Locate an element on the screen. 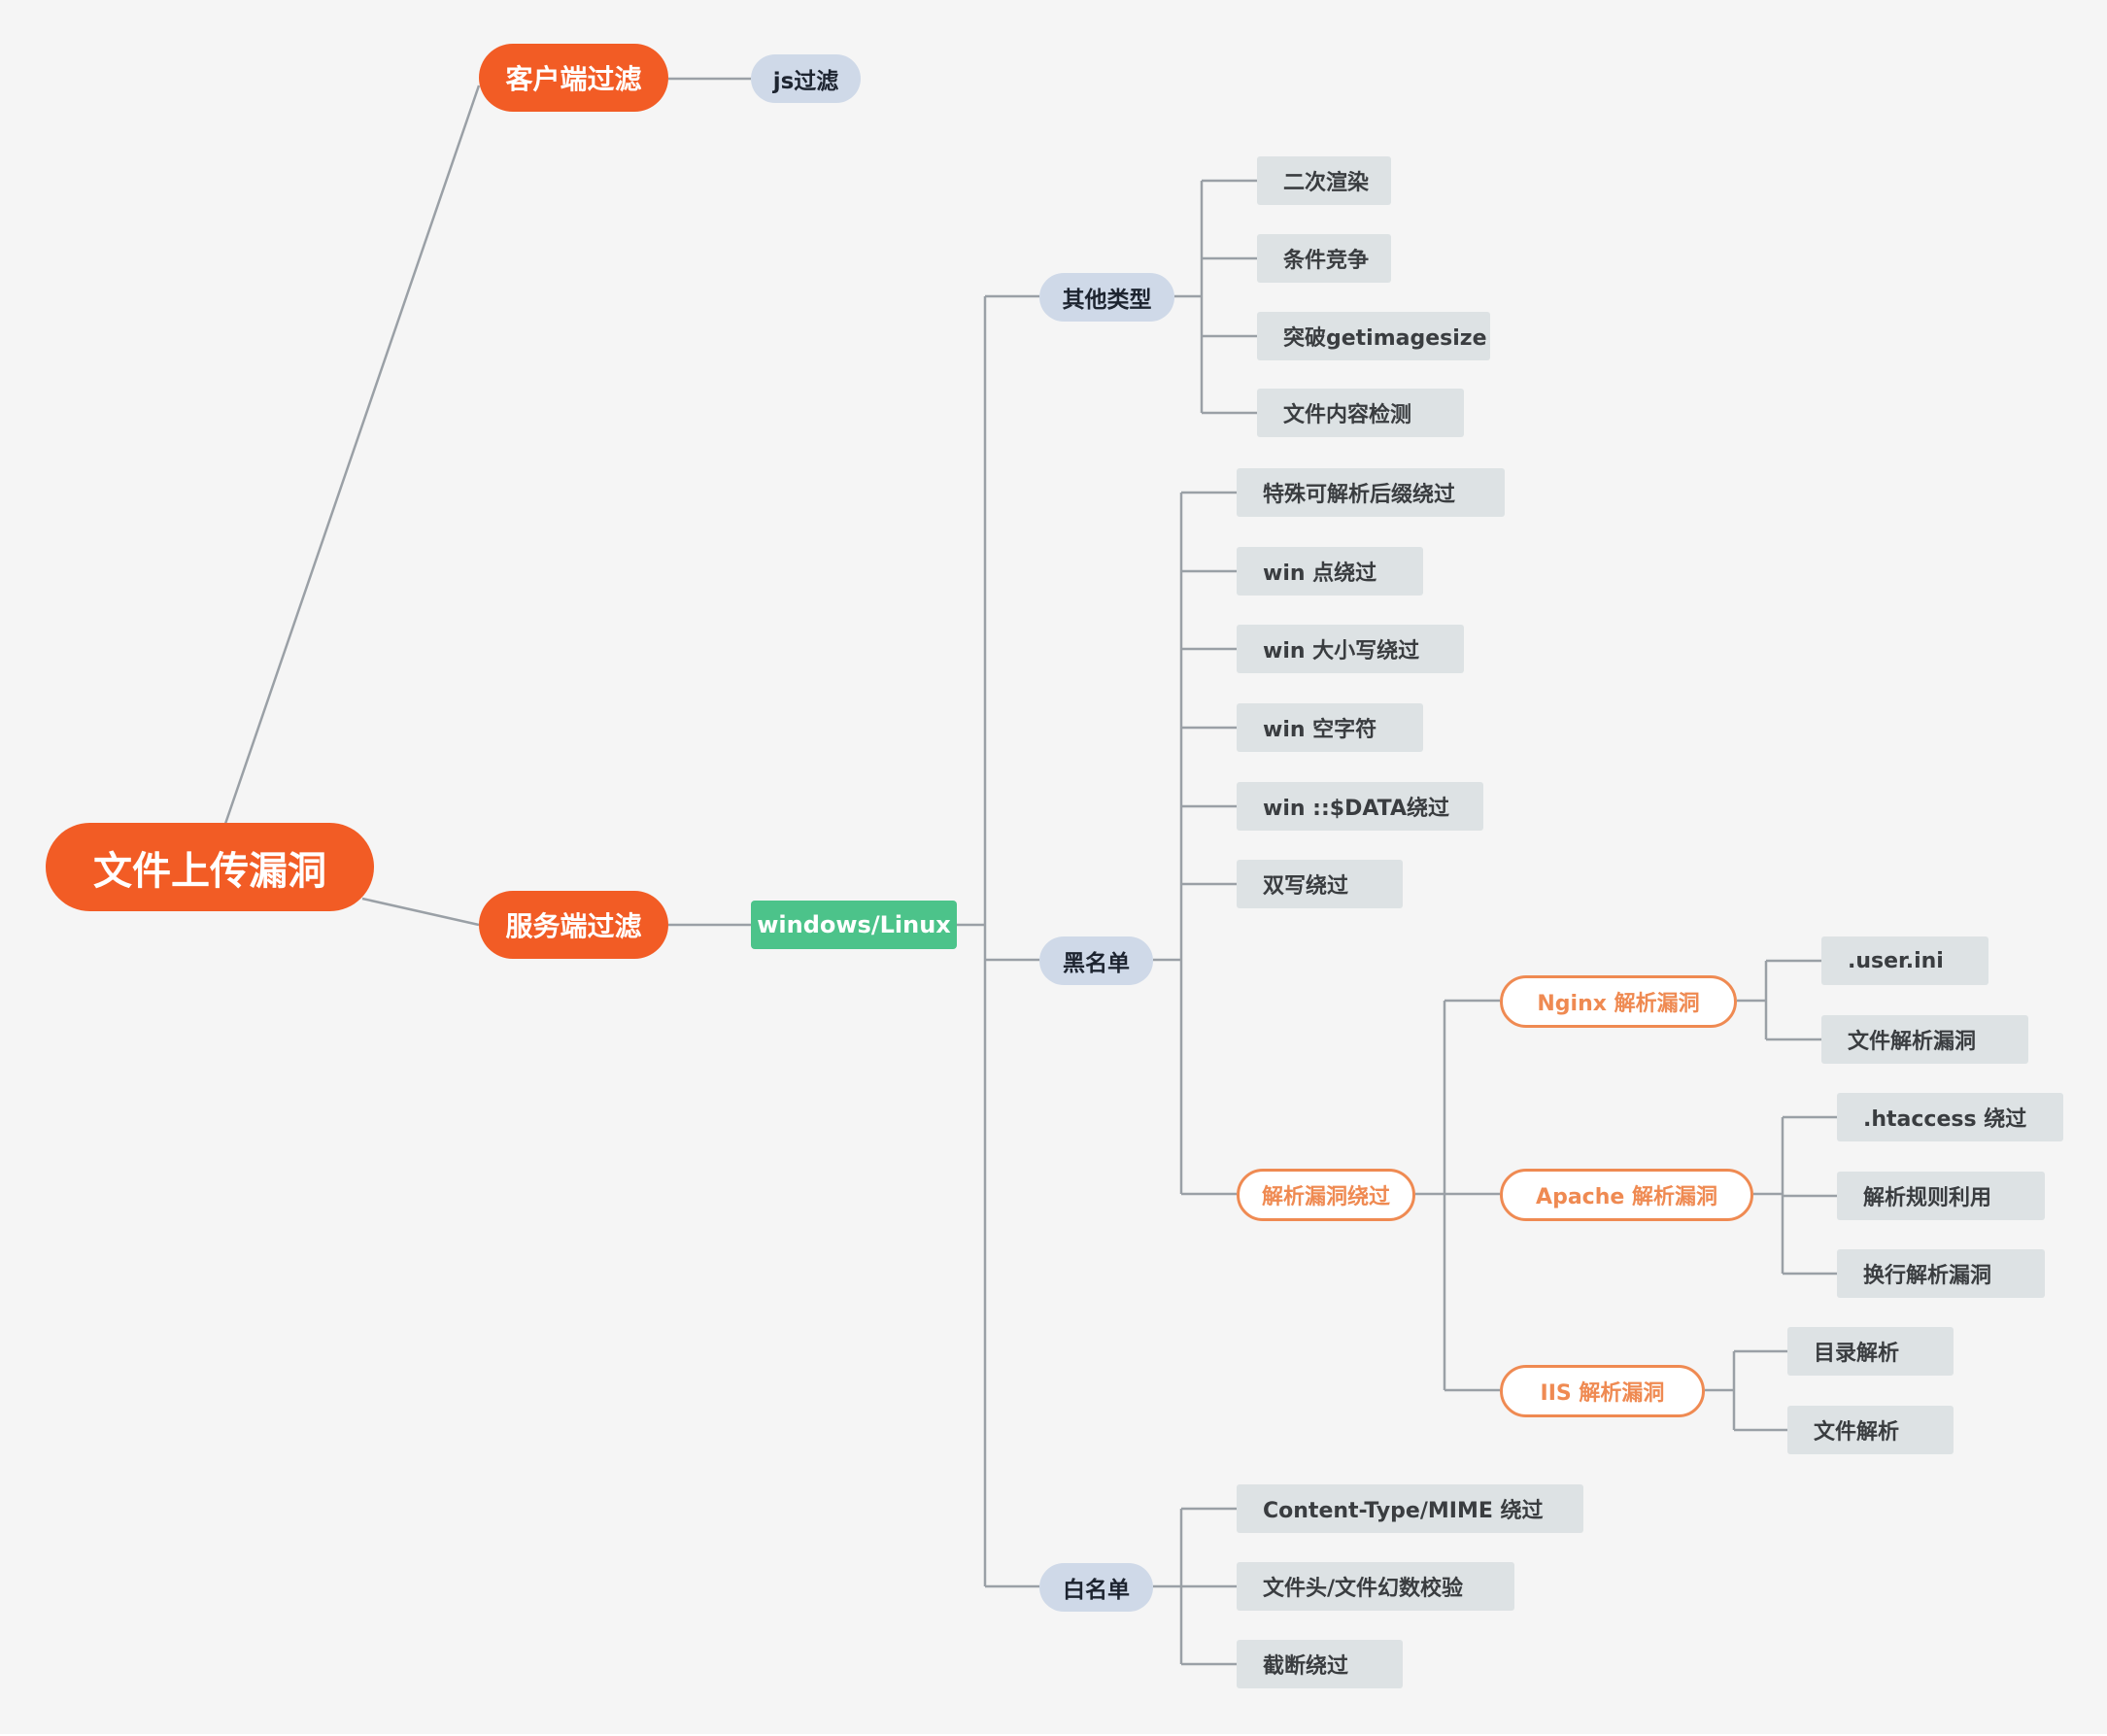 This screenshot has width=2107, height=1736. leaf-htaccess: .htaccess 绕过 is located at coordinates (1950, 1117).